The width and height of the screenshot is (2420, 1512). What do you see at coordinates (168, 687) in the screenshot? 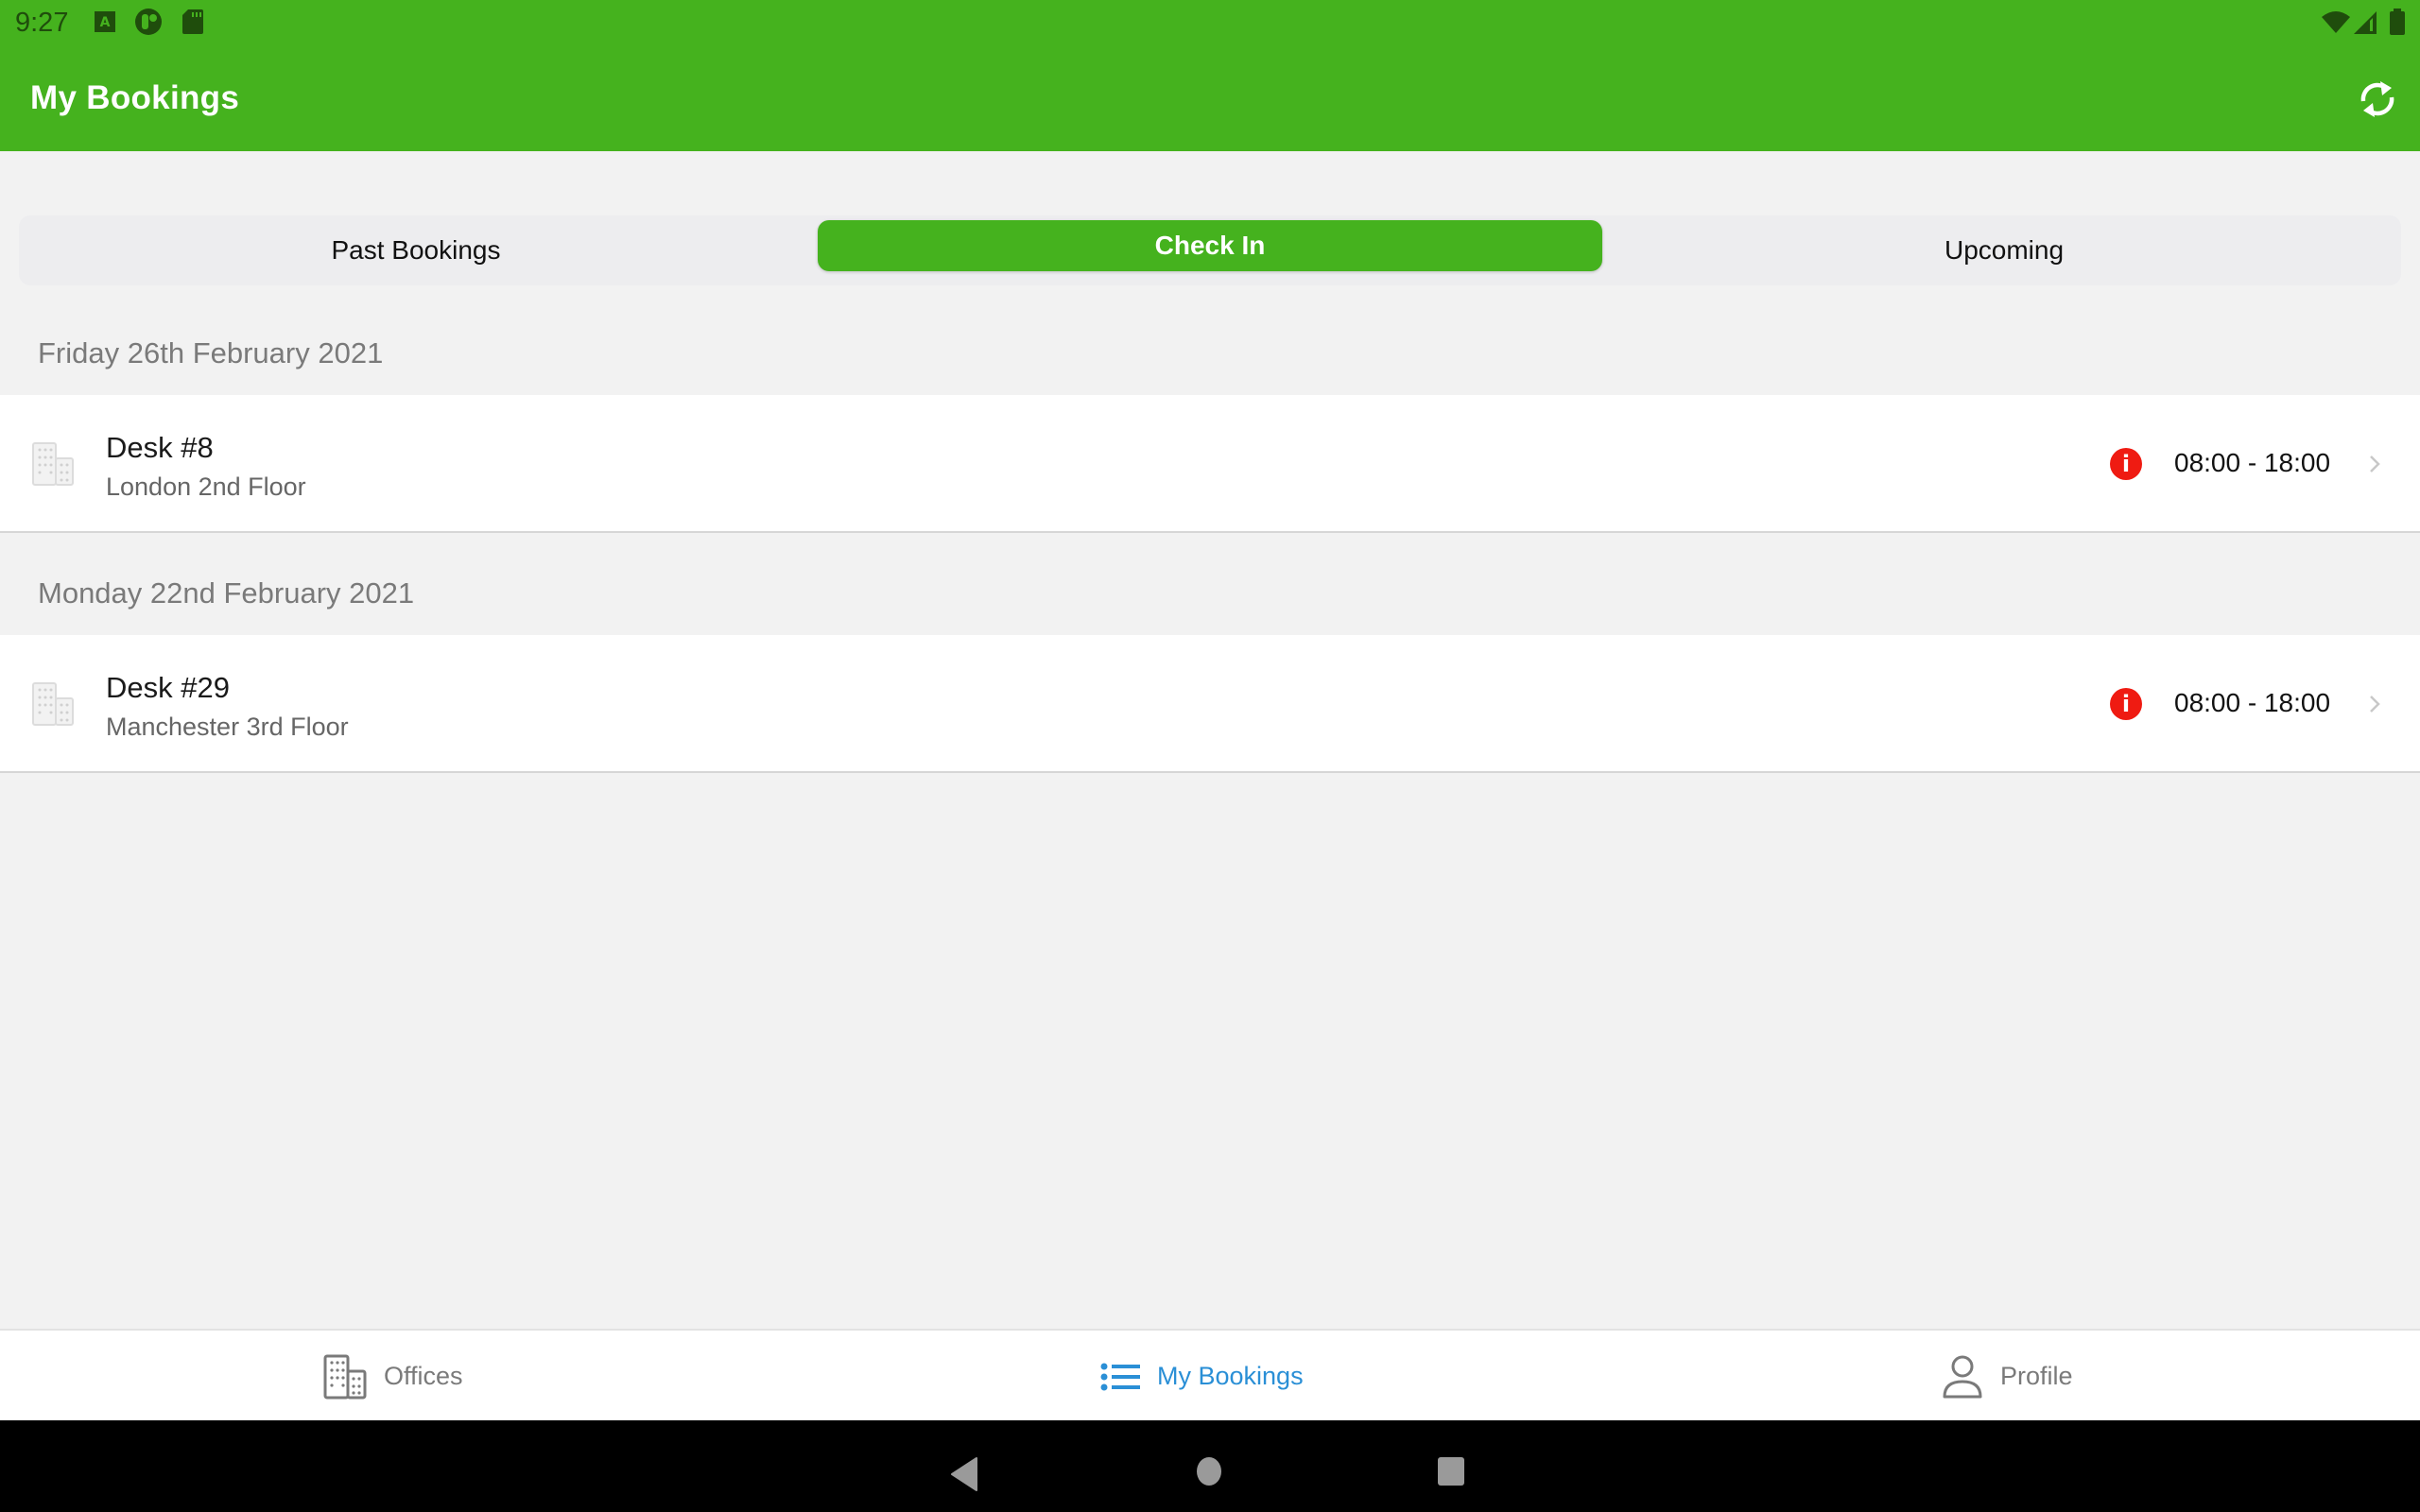
I see `desk-name: Desk #29` at bounding box center [168, 687].